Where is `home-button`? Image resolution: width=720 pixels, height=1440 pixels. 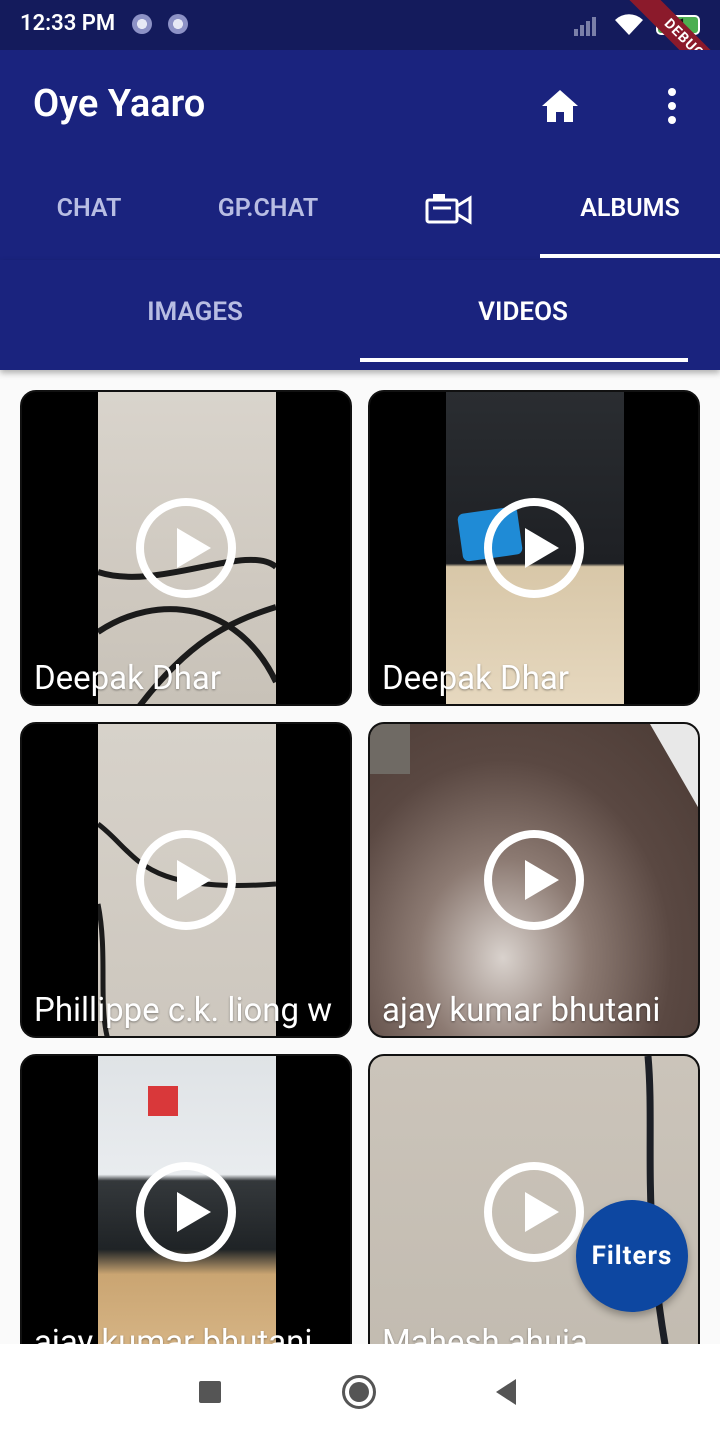 home-button is located at coordinates (560, 106).